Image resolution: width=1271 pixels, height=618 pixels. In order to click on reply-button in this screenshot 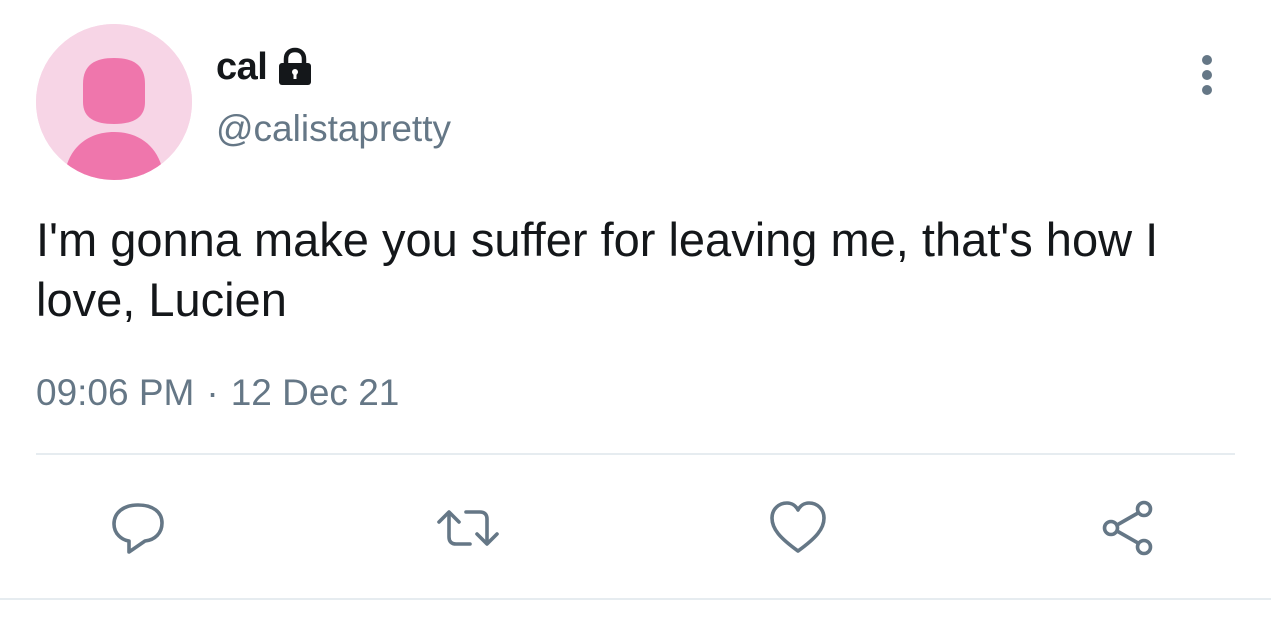, I will do `click(138, 528)`.